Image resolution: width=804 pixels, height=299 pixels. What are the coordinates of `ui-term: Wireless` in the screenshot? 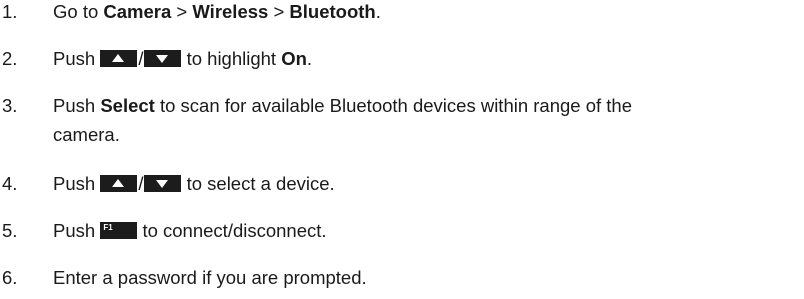 It's located at (230, 11).